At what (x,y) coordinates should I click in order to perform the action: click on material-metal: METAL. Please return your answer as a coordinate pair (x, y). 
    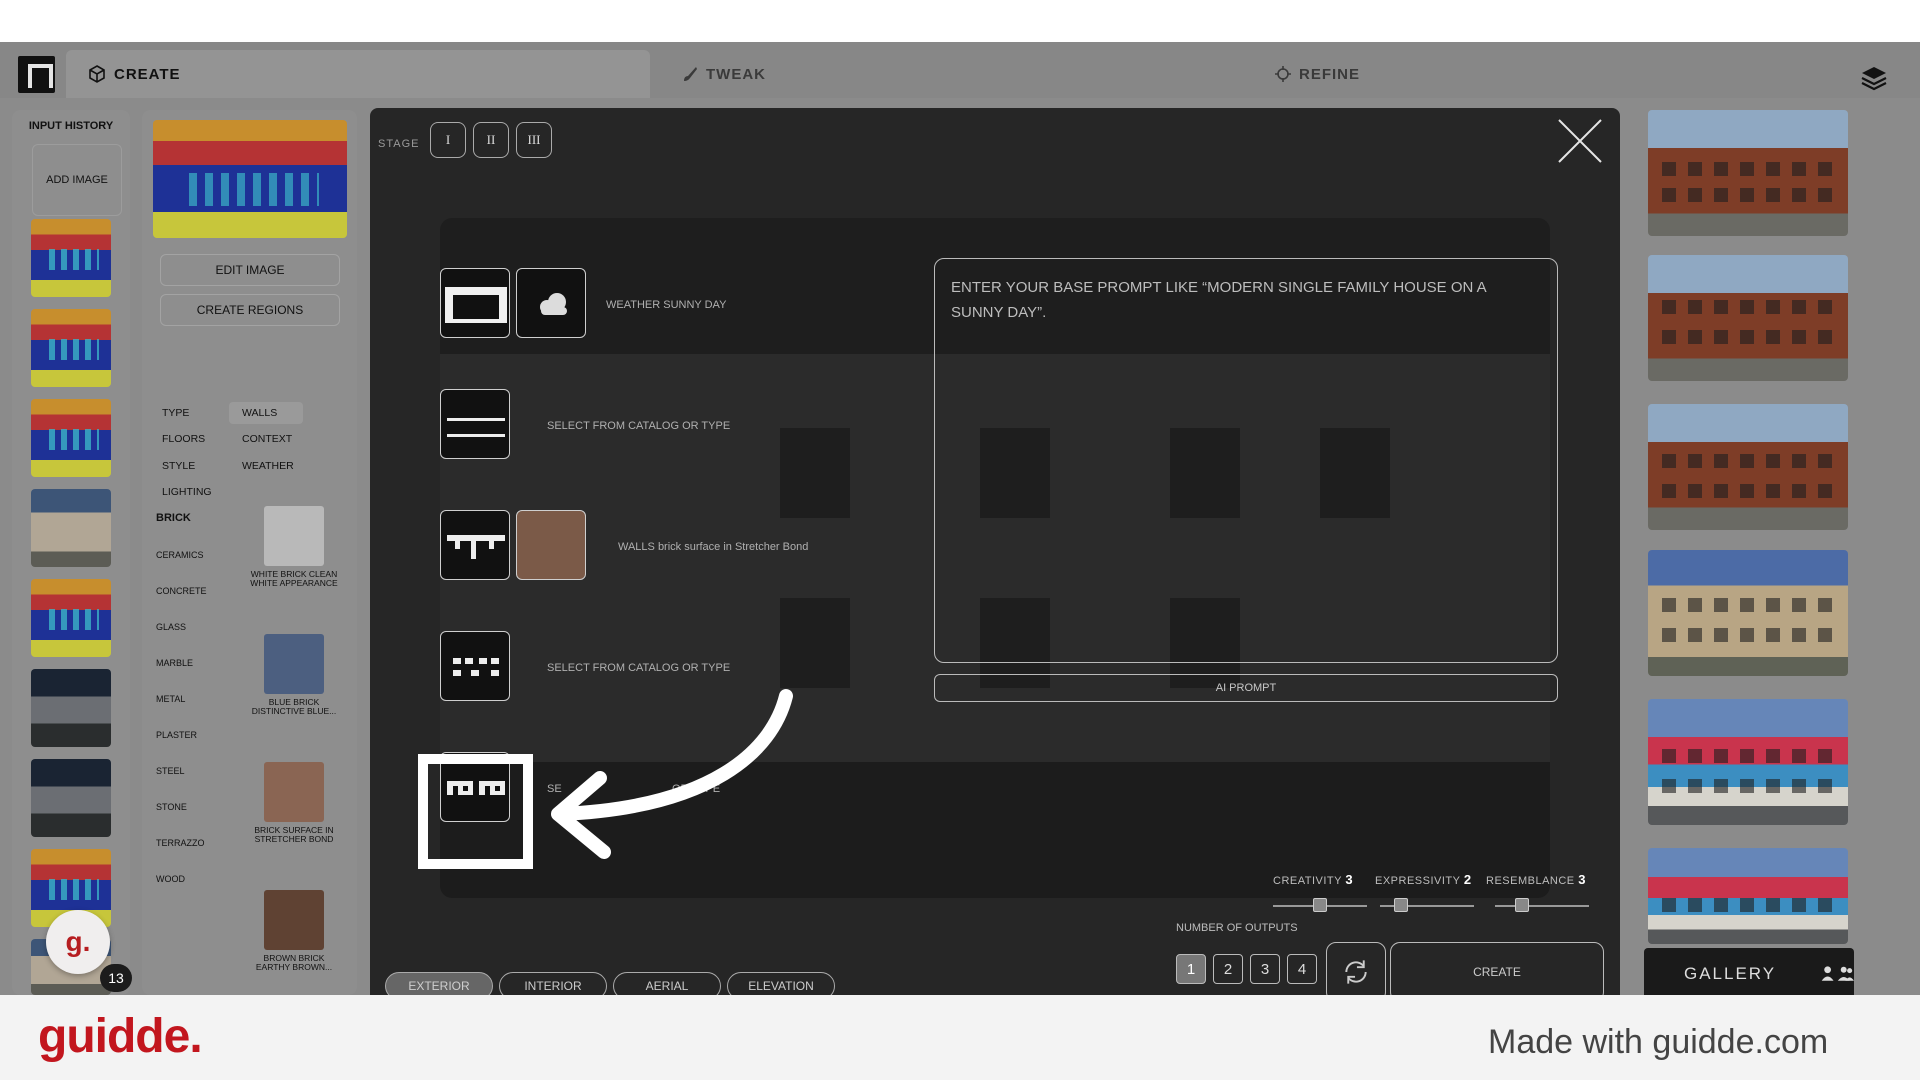
    Looking at the image, I should click on (170, 699).